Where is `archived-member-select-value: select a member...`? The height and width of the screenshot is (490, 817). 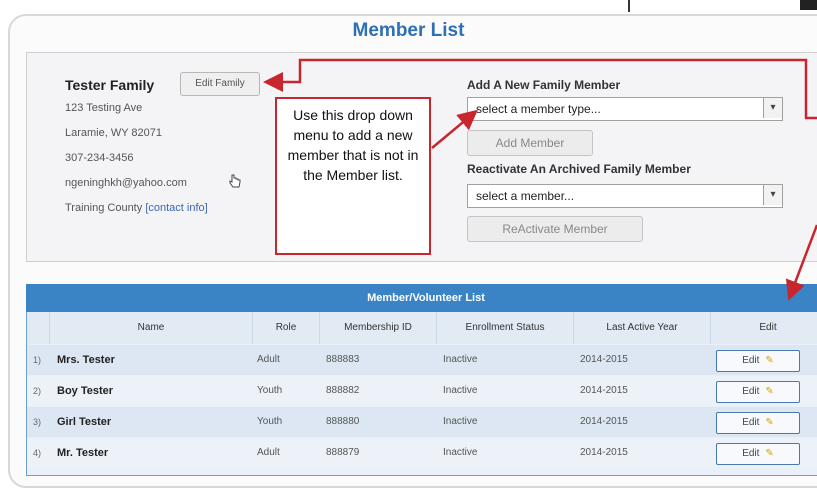
archived-member-select-value: select a member... is located at coordinates (525, 196).